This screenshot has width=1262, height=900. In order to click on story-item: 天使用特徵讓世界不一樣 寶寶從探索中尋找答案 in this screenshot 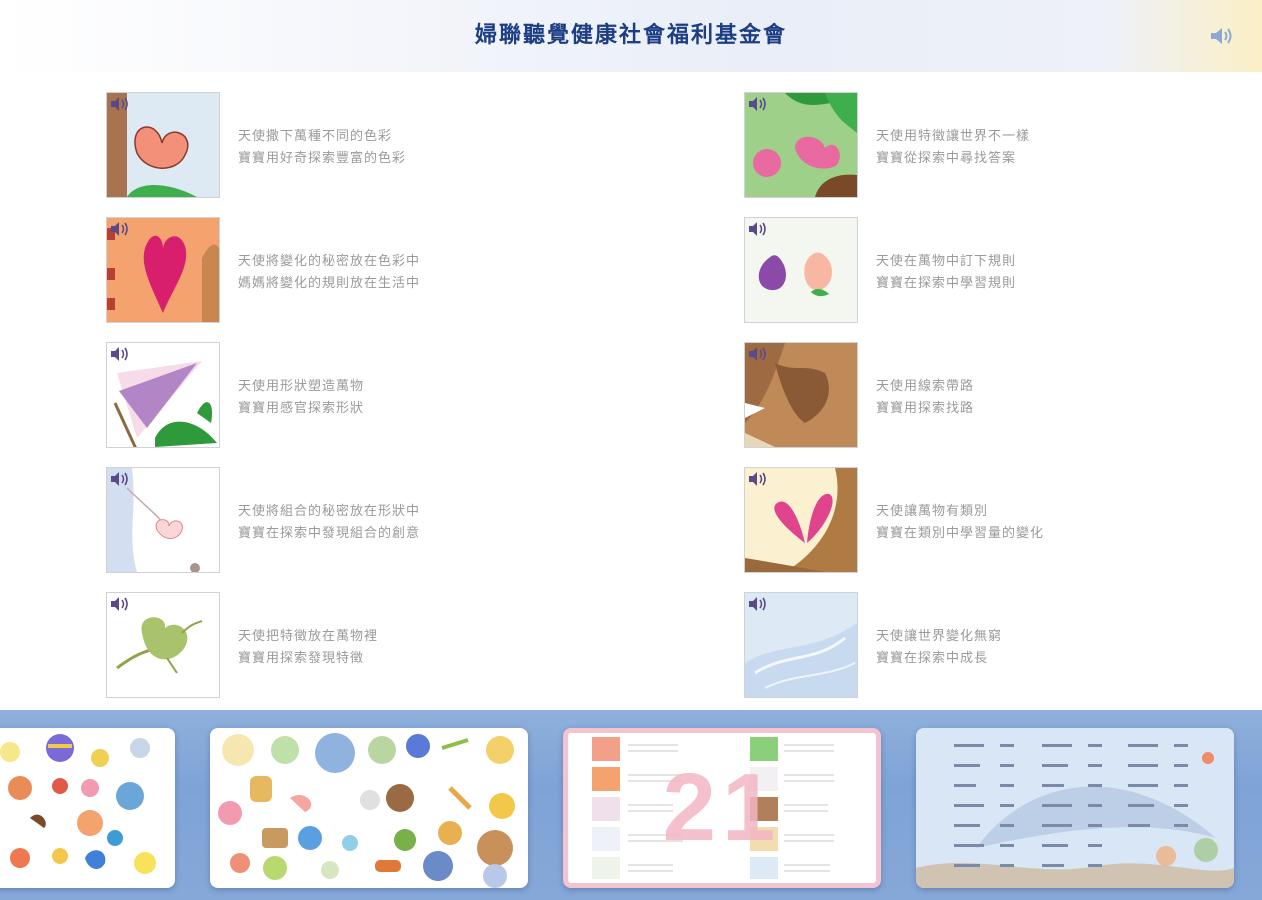, I will do `click(1003, 145)`.